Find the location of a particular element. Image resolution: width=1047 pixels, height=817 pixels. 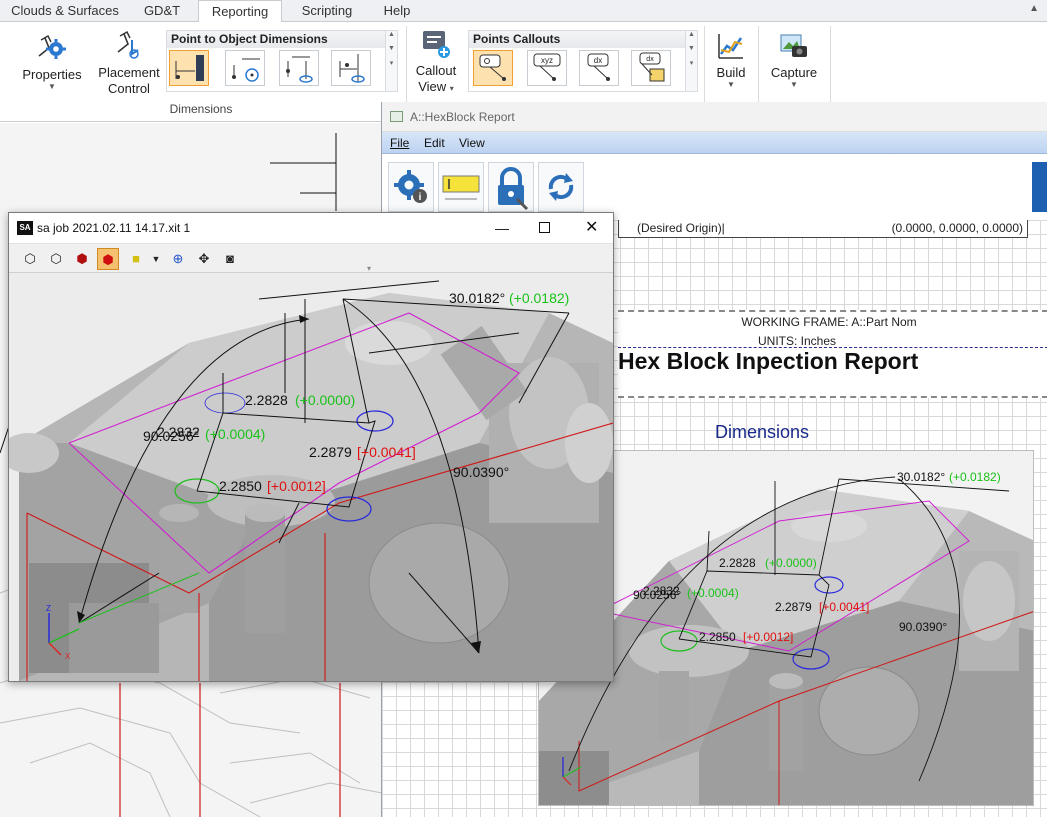

distance-d-label: 2.2850 is located at coordinates (240, 486).